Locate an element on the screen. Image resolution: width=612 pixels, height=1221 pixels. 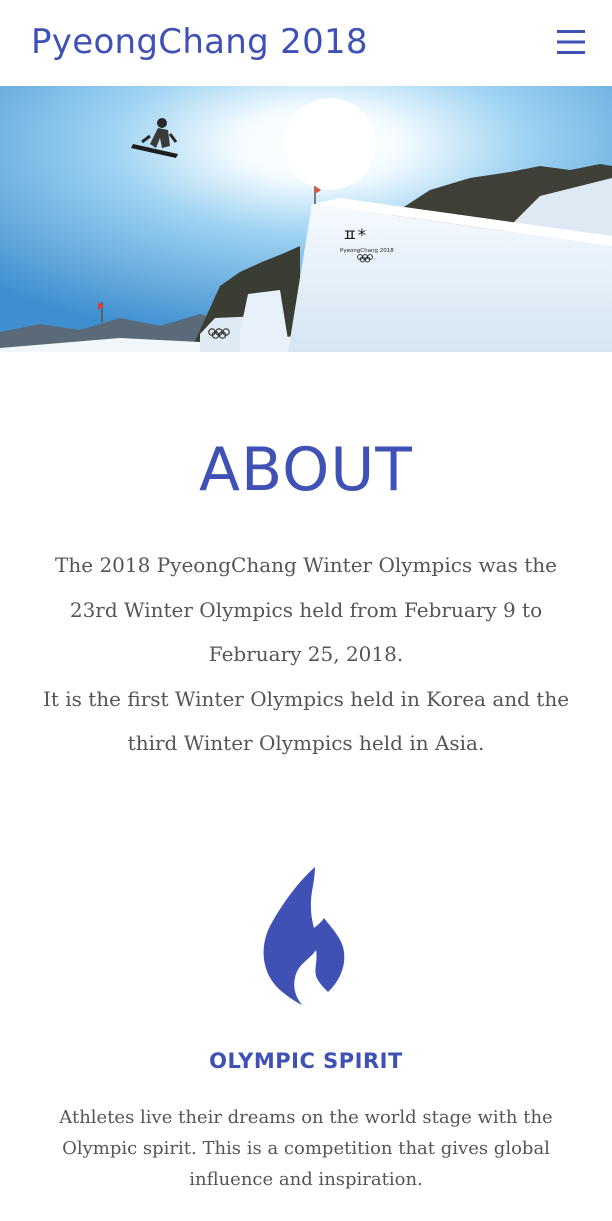
flame-icon is located at coordinates (303, 936).